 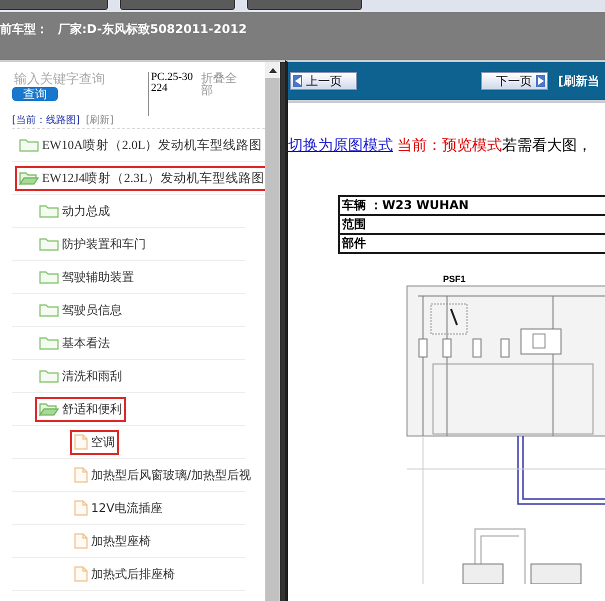 I want to click on tree-item: 驾驶员信息, so click(x=80, y=310).